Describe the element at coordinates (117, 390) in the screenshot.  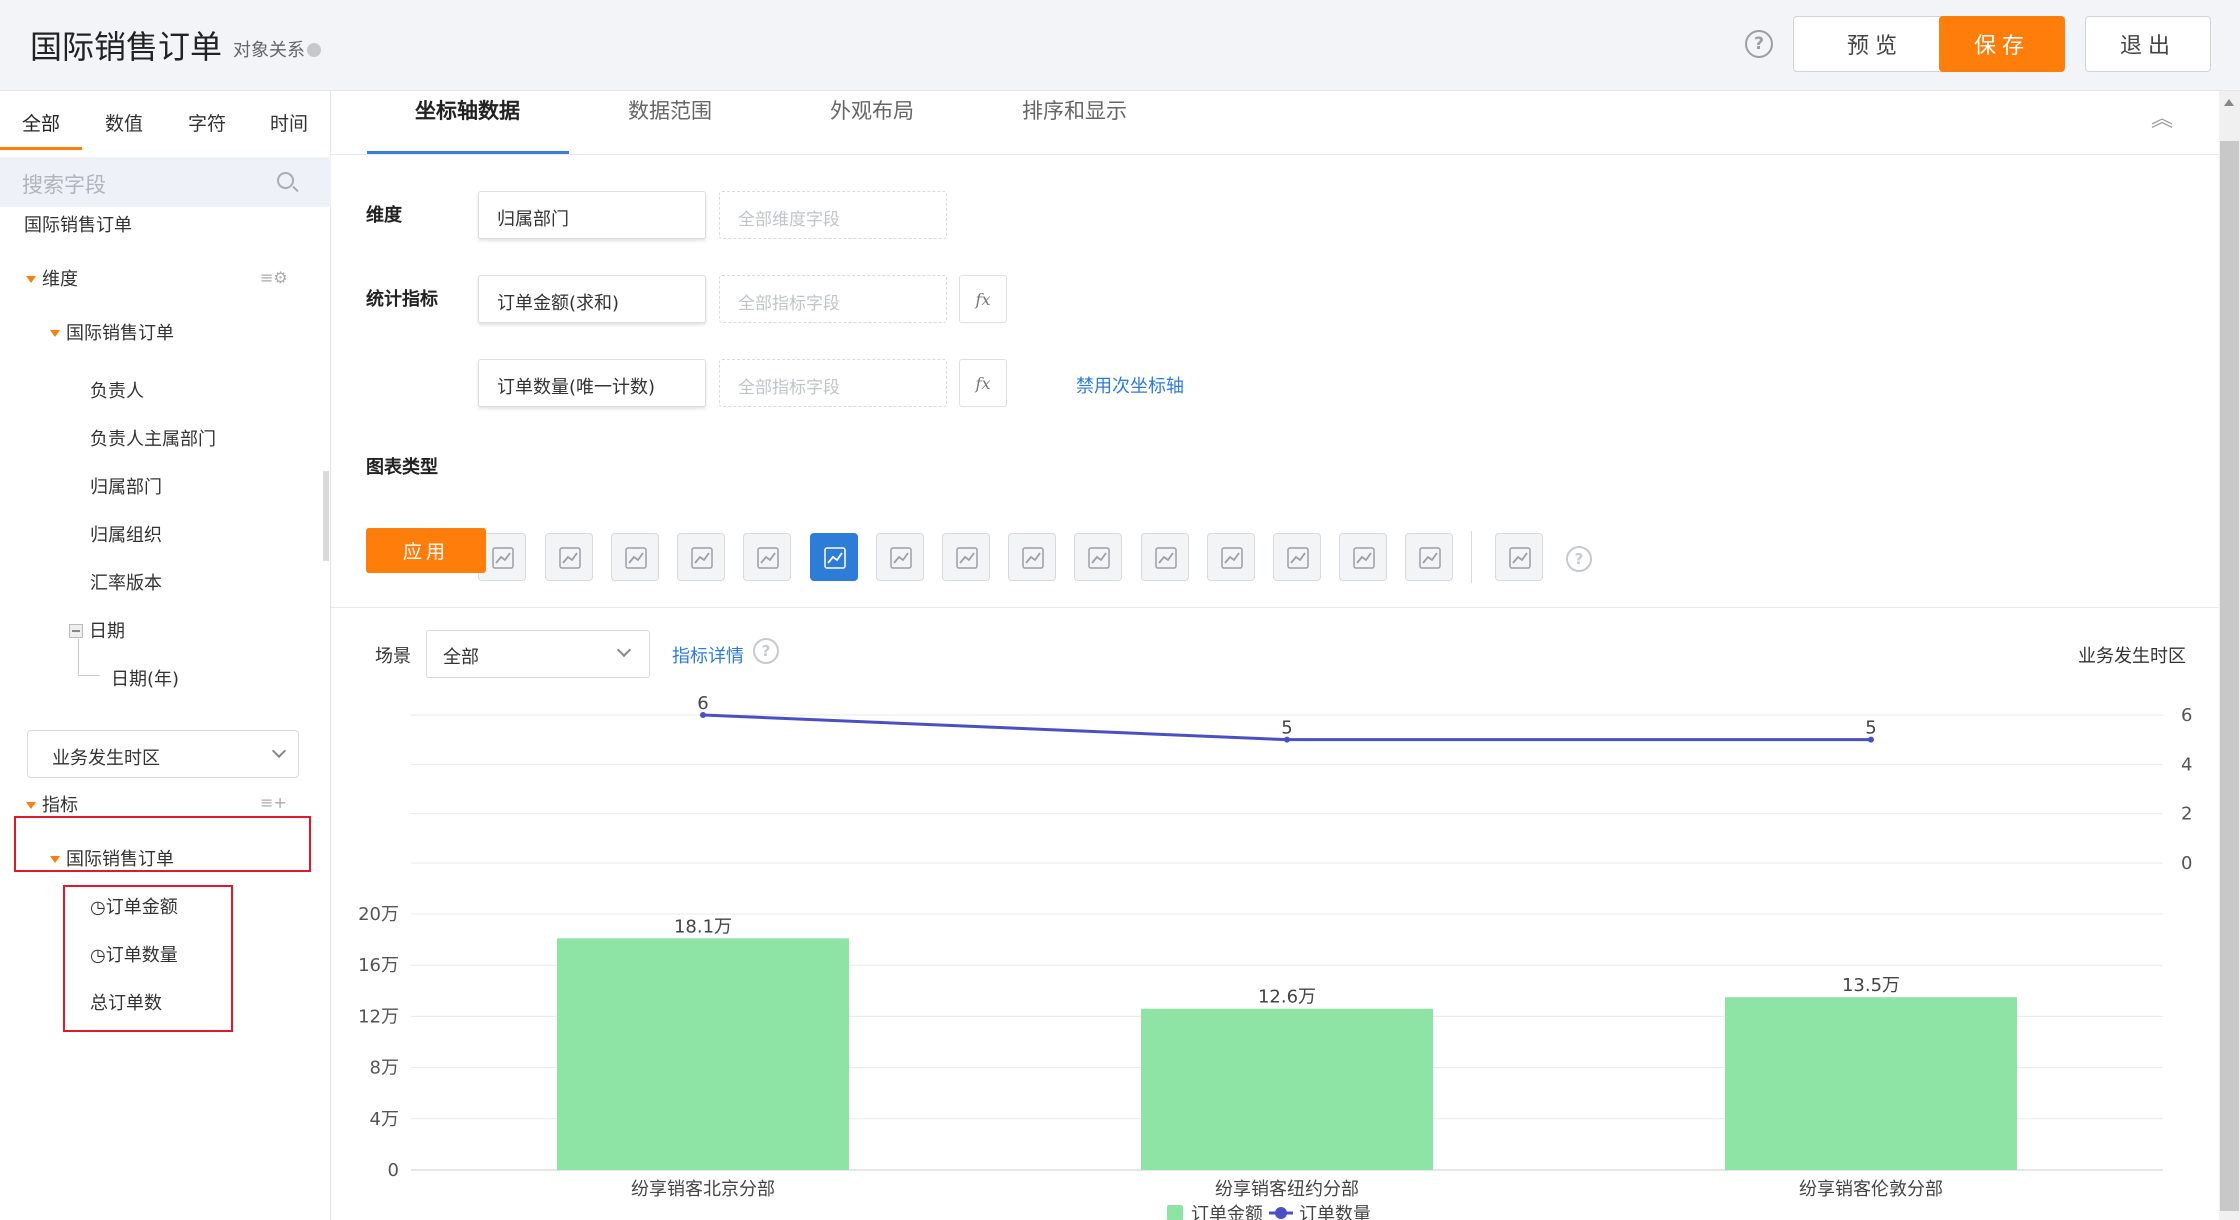
I see `field-item: 负责人` at that location.